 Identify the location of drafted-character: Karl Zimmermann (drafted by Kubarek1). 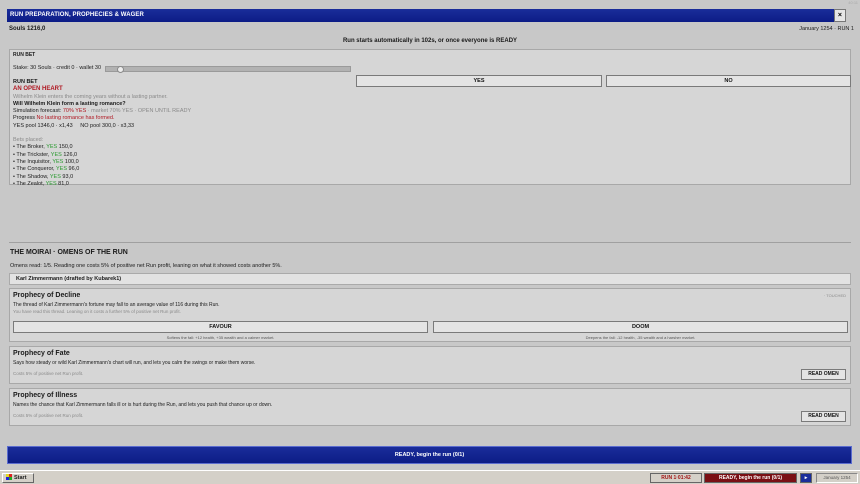
(430, 279).